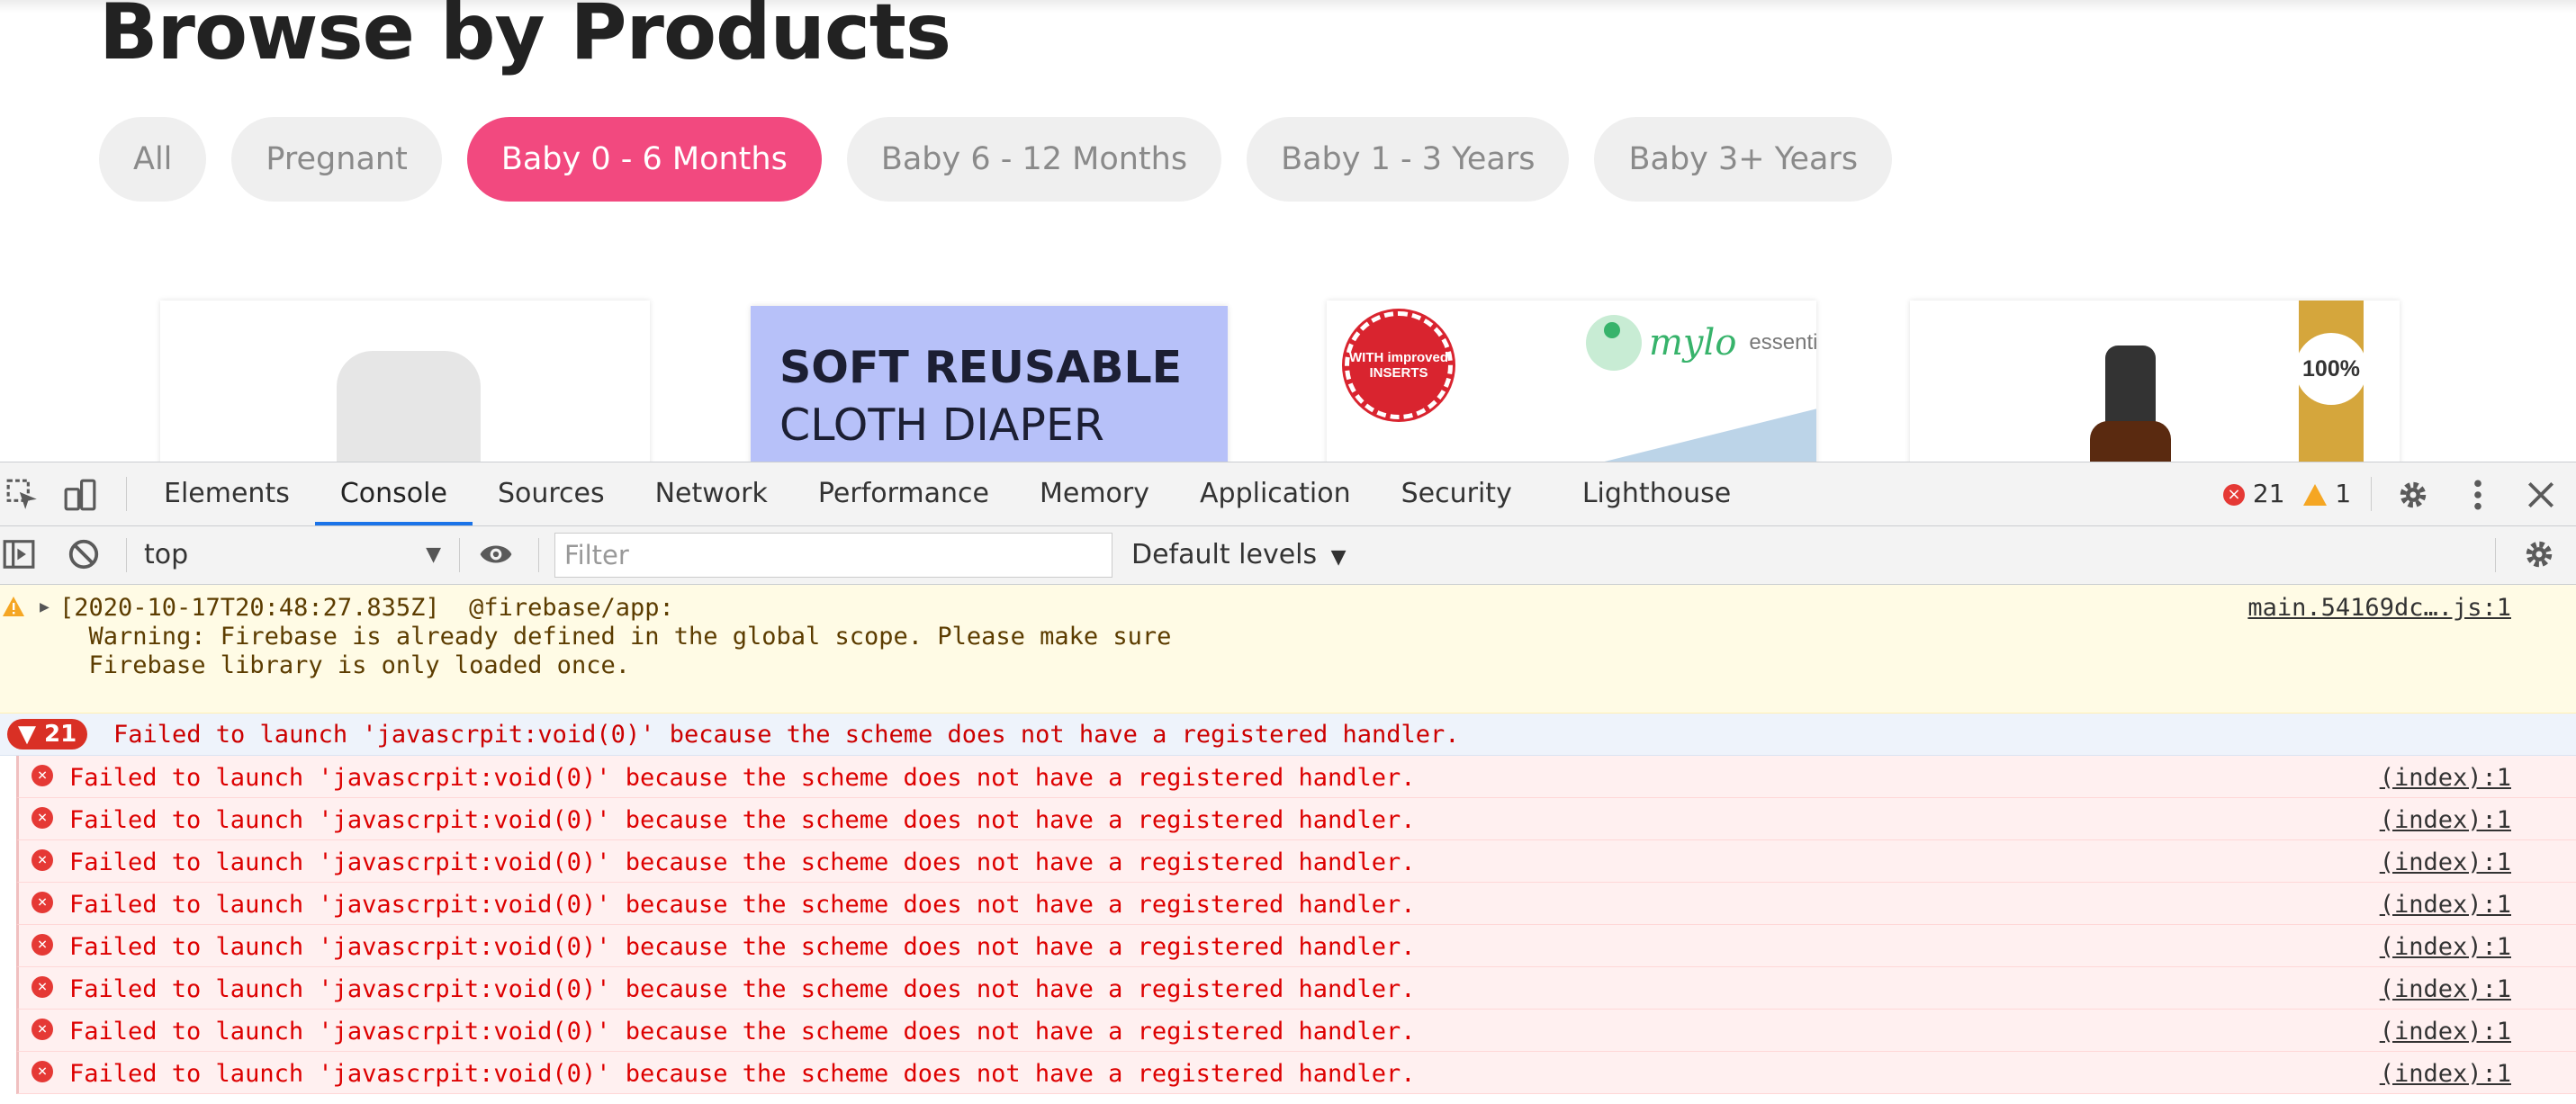 The height and width of the screenshot is (1104, 2576). I want to click on context-value: top, so click(166, 555).